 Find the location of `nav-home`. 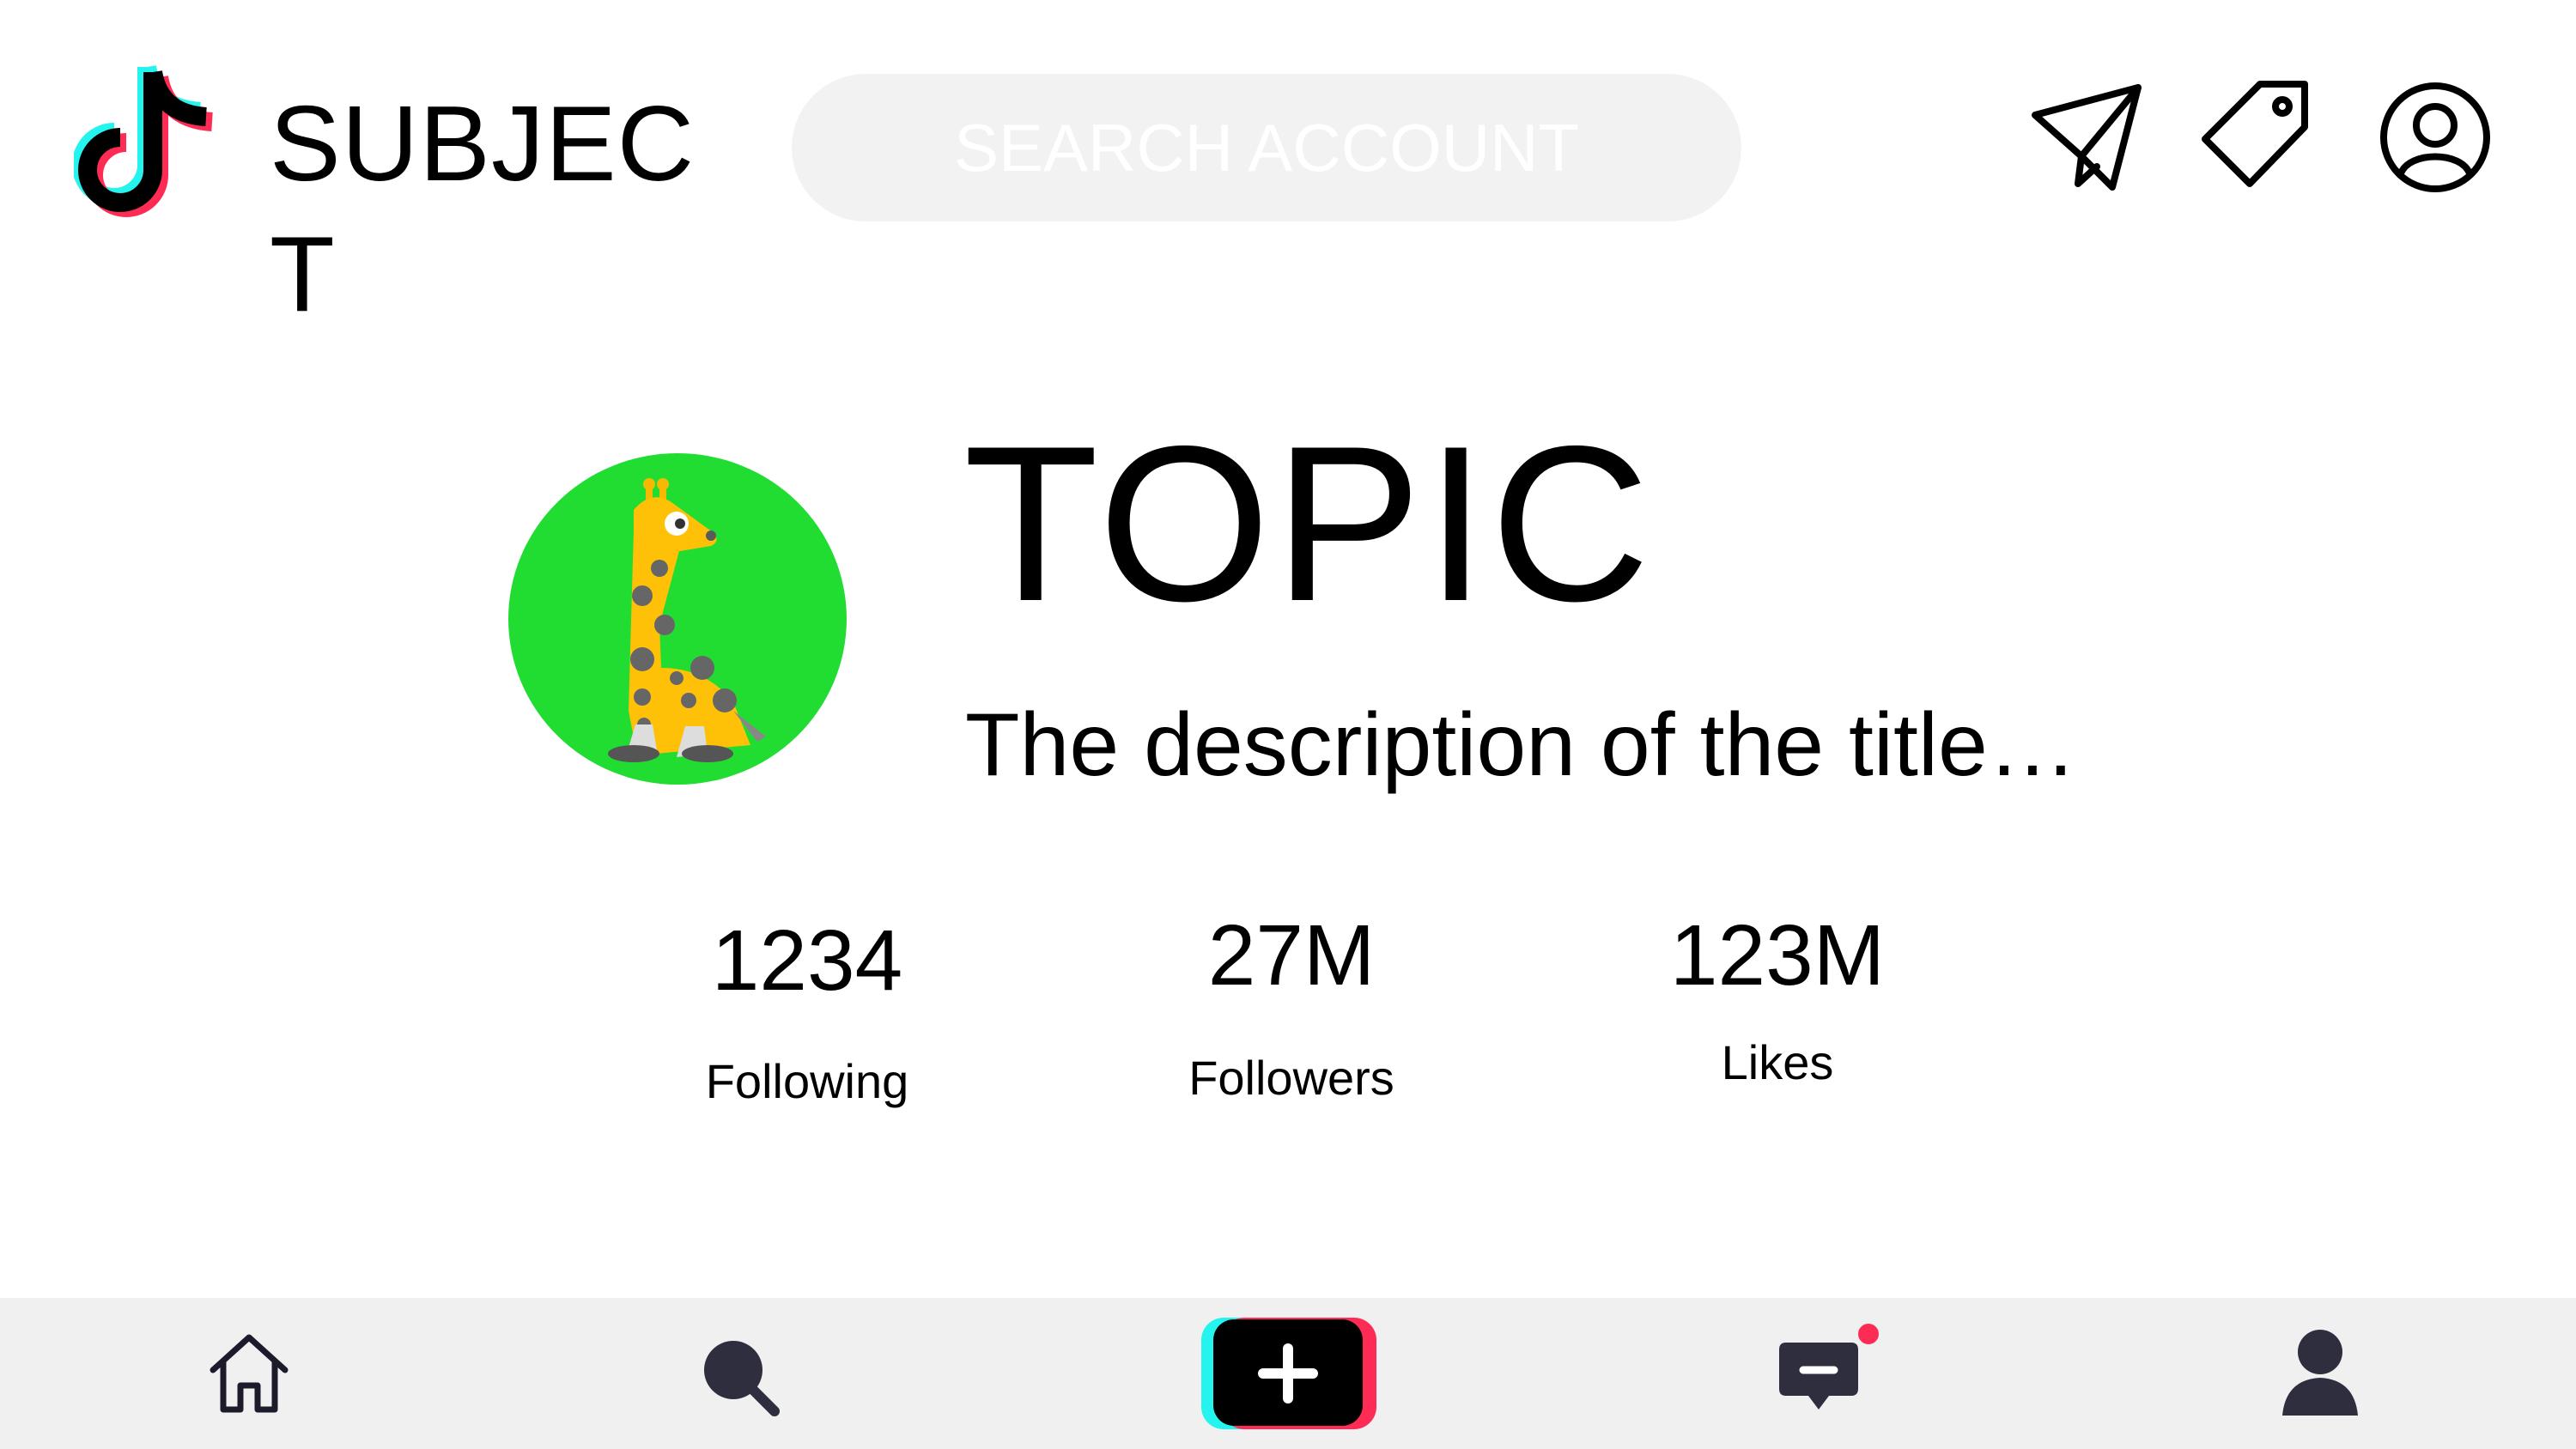

nav-home is located at coordinates (249, 1373).